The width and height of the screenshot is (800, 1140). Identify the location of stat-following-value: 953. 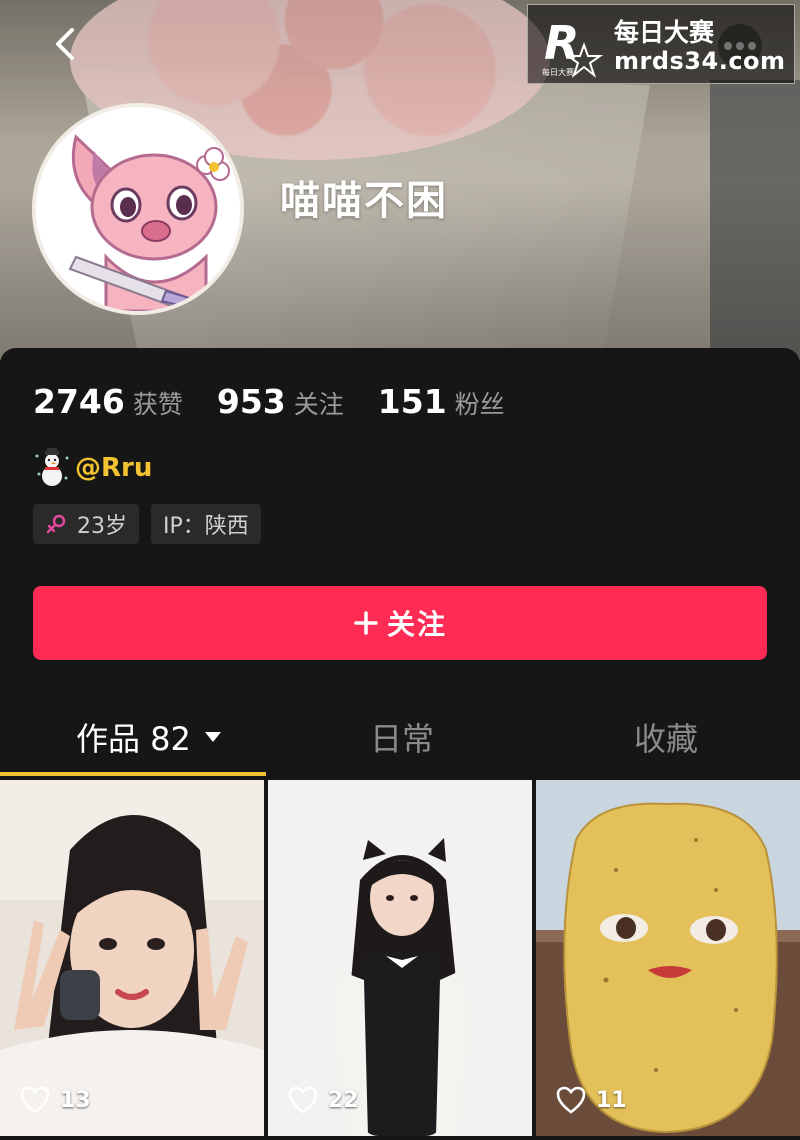
(251, 401).